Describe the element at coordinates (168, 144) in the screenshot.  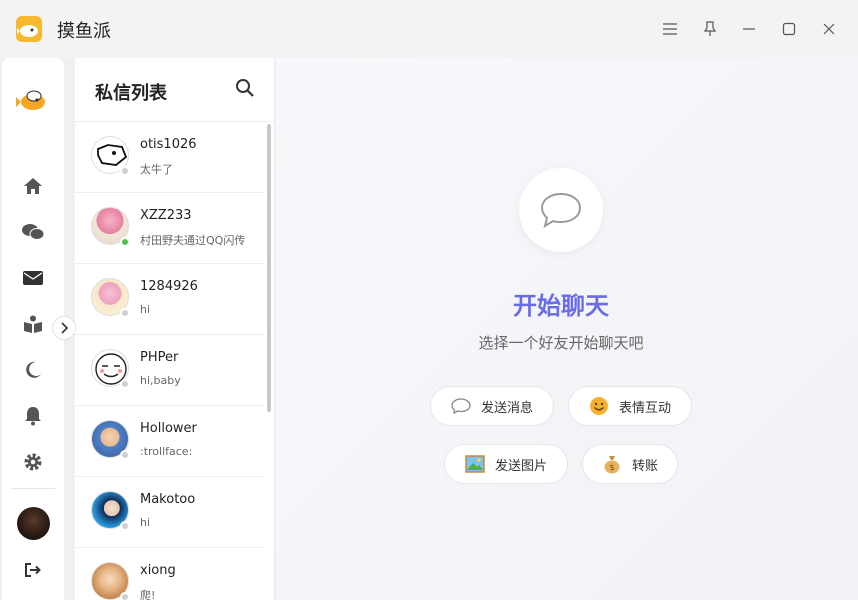
I see `conversation-name: otis1026` at that location.